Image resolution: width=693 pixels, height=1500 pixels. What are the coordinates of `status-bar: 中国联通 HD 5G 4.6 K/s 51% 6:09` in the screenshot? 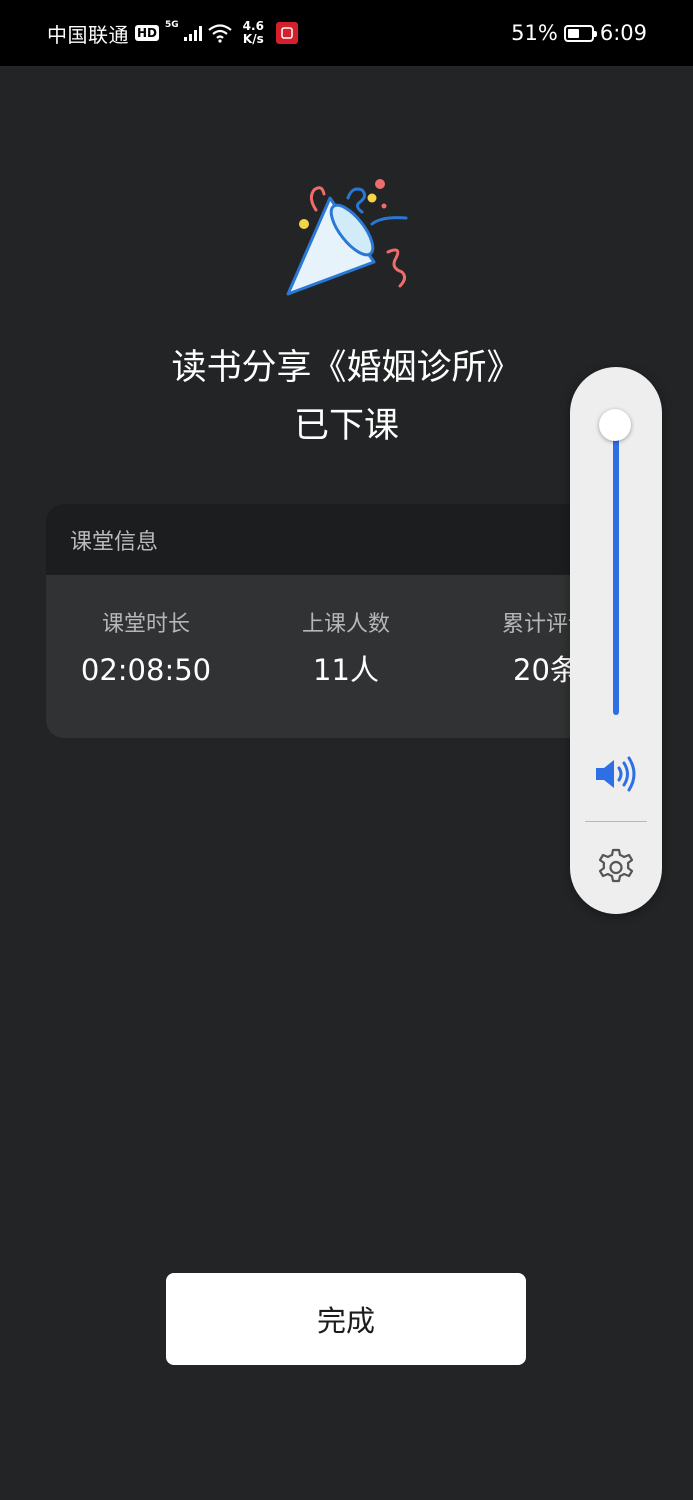 It's located at (346, 33).